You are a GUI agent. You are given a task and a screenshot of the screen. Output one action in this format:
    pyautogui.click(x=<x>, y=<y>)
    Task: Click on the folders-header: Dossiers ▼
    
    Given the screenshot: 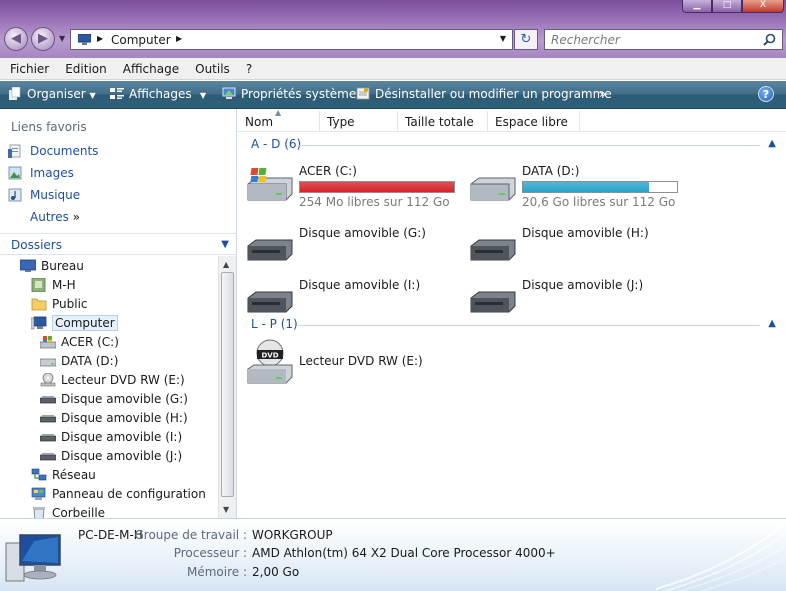 What is the action you would take?
    pyautogui.click(x=118, y=244)
    